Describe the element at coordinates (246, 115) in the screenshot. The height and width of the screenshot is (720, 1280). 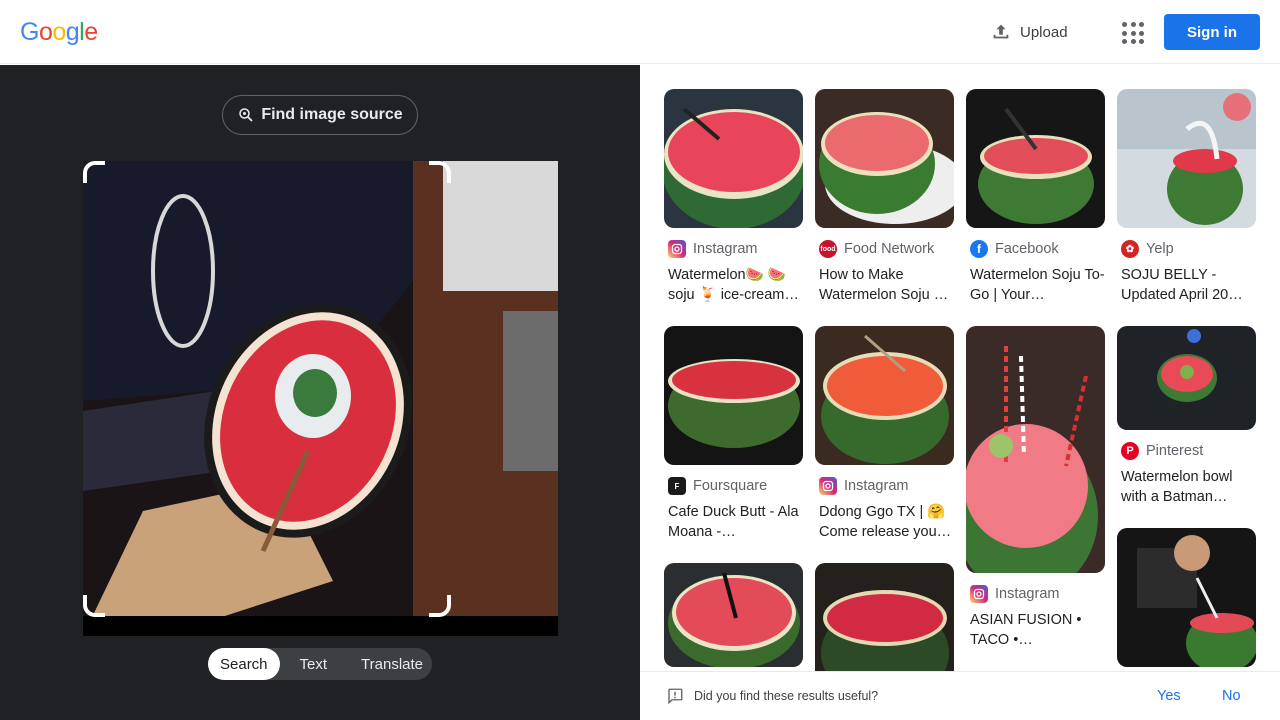
I see `lens-search-icon` at that location.